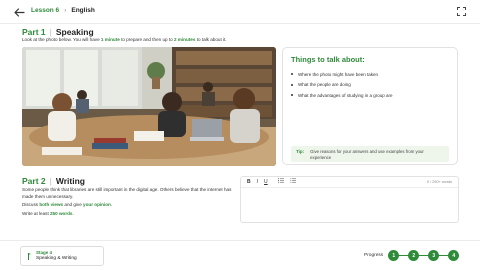 This screenshot has width=480, height=270. Describe the element at coordinates (70, 181) in the screenshot. I see `part2-name: Writing` at that location.